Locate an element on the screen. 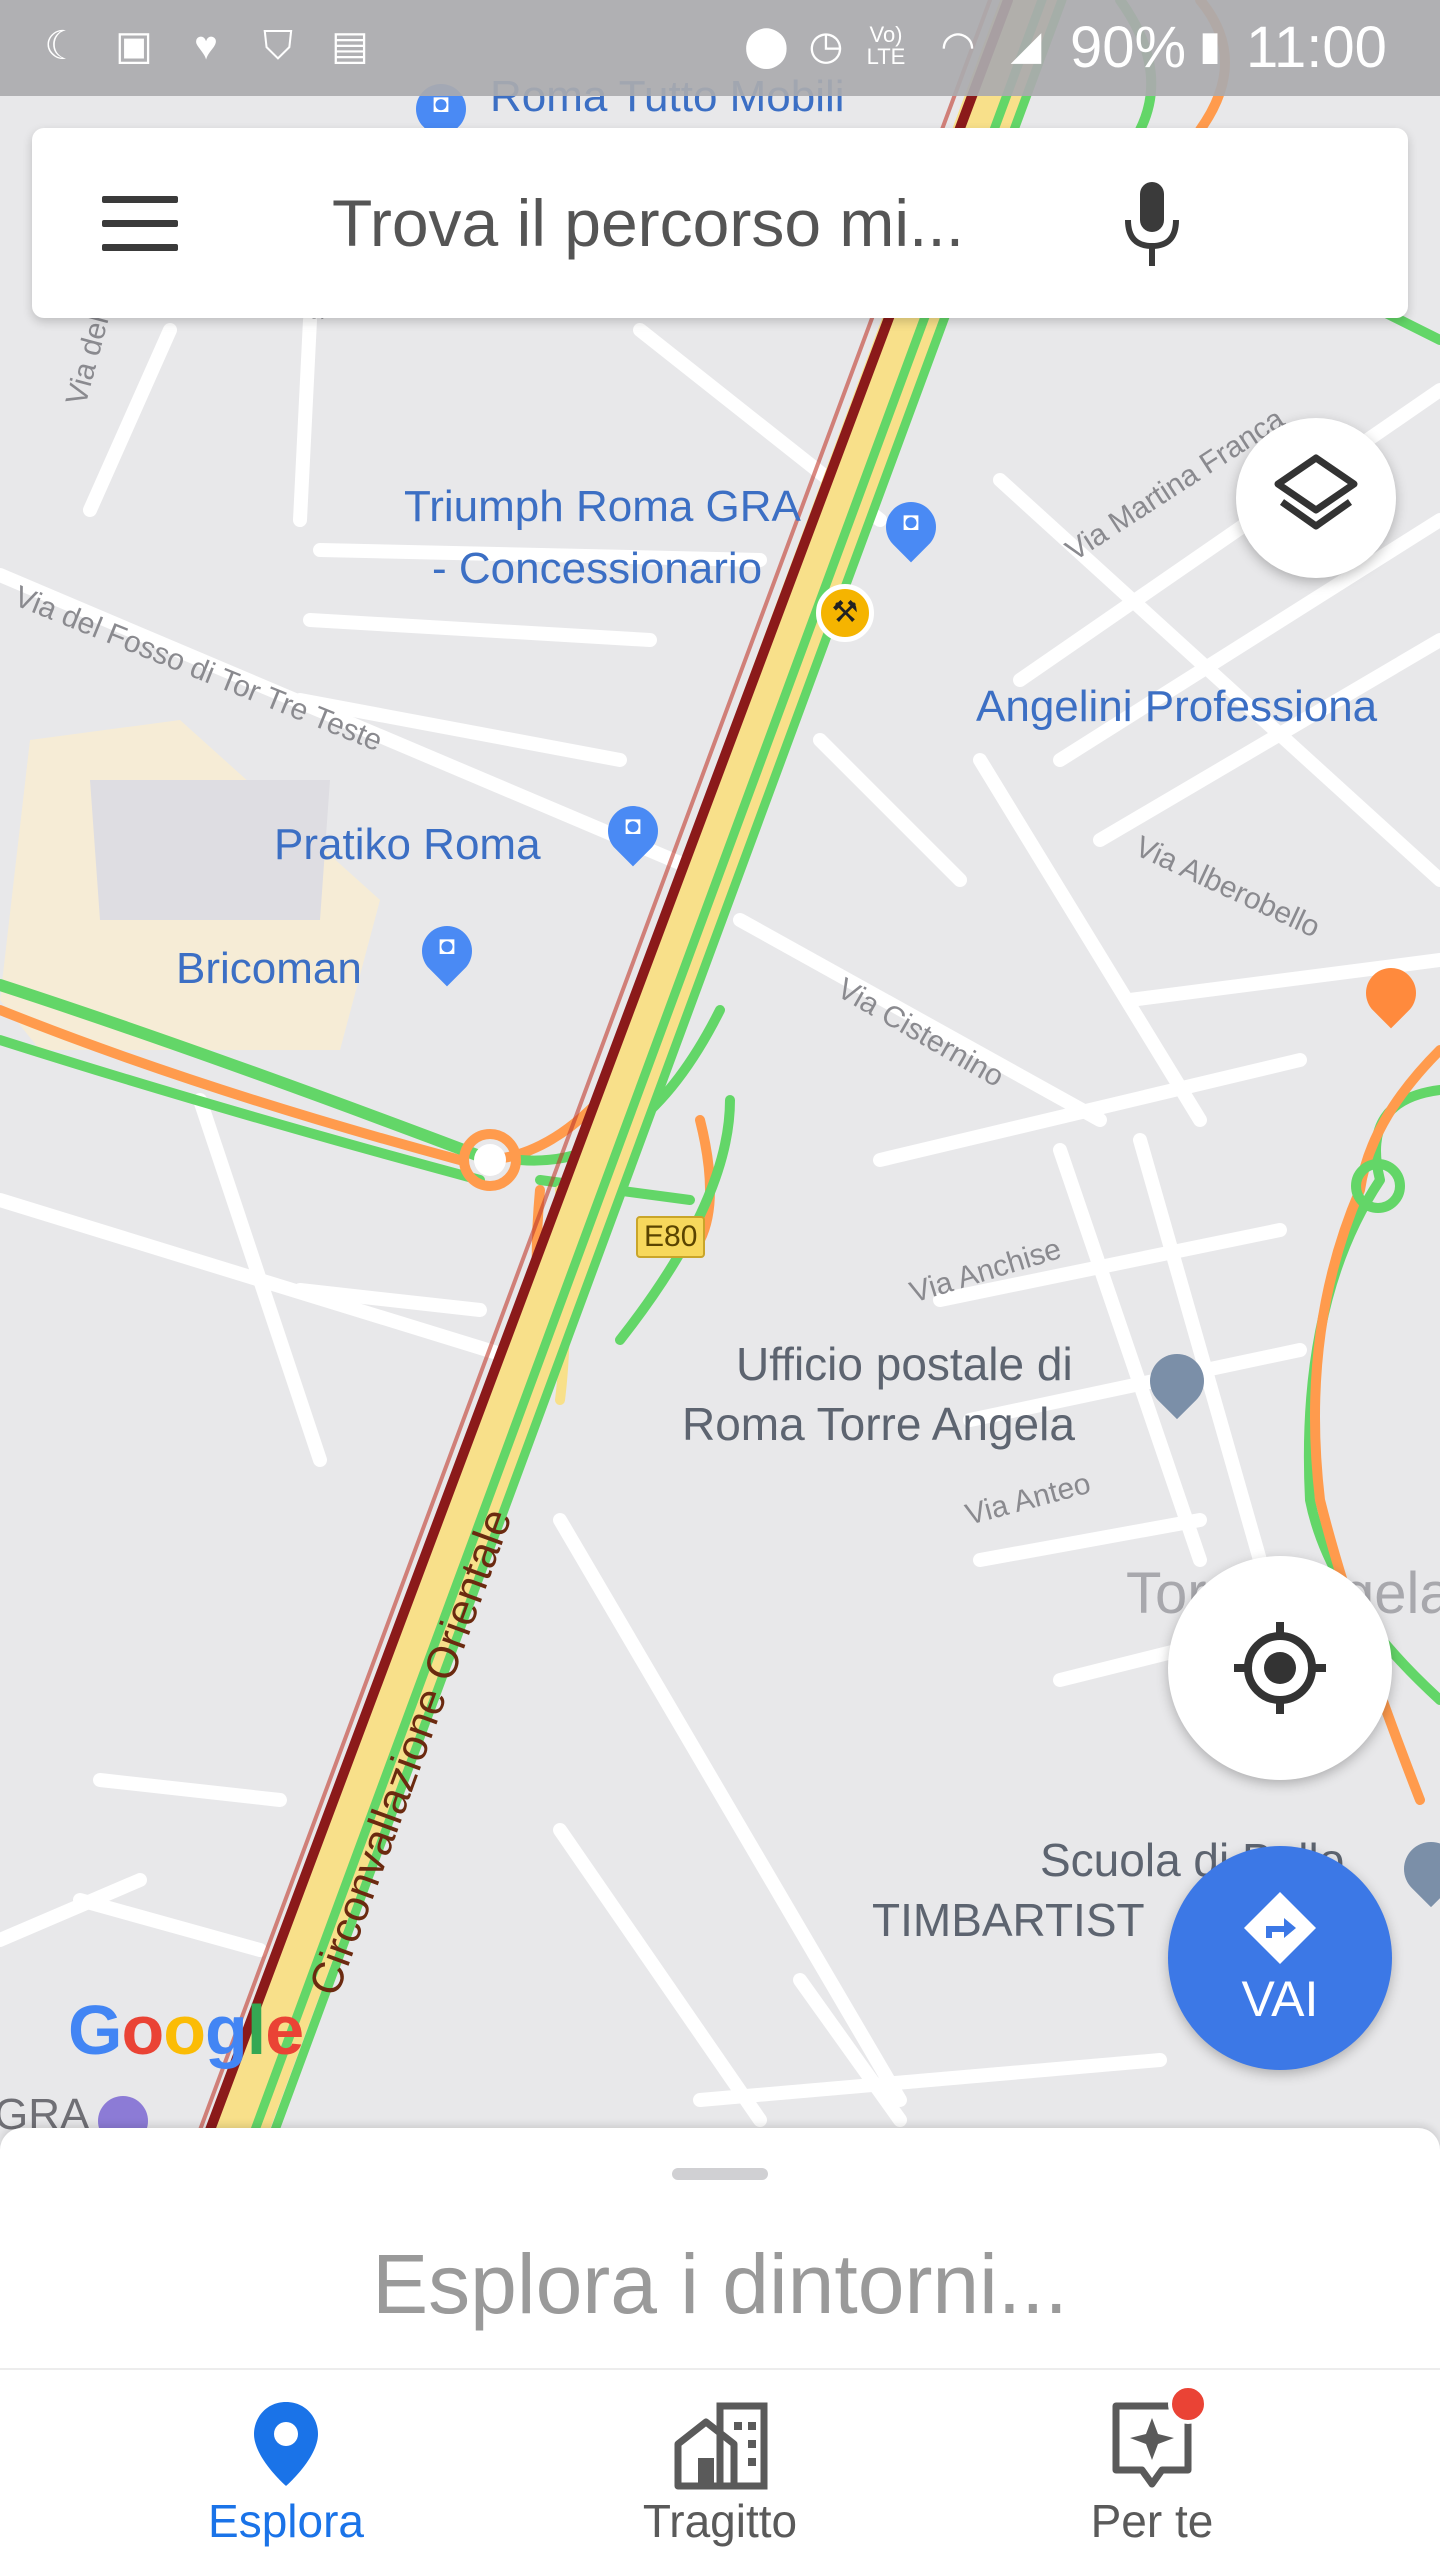 This screenshot has height=2560, width=1440. poi-scuola-line2: TIMBARTIST is located at coordinates (1008, 1920).